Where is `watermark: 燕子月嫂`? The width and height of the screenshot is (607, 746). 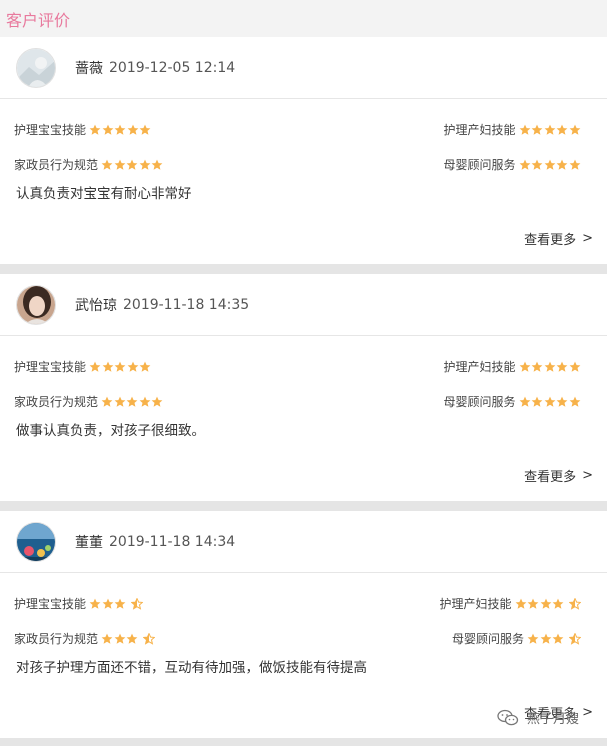
watermark: 燕子月嫂 is located at coordinates (538, 717).